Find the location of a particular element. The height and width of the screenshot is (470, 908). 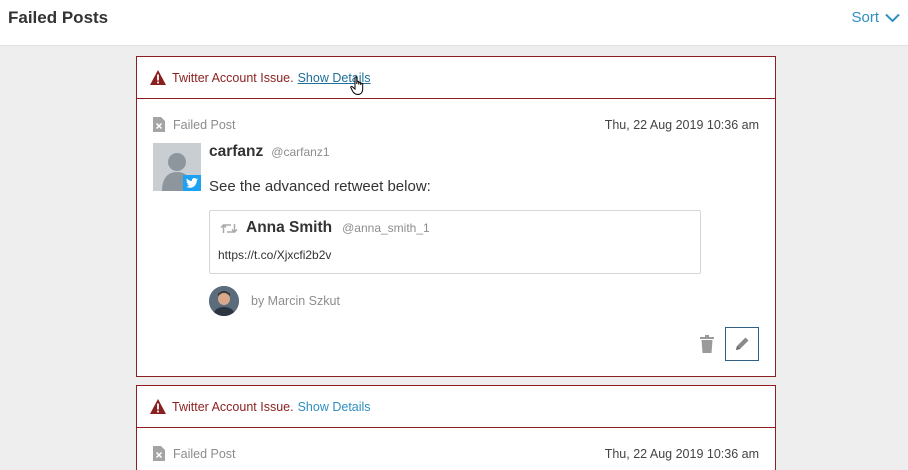

avatar is located at coordinates (177, 167).